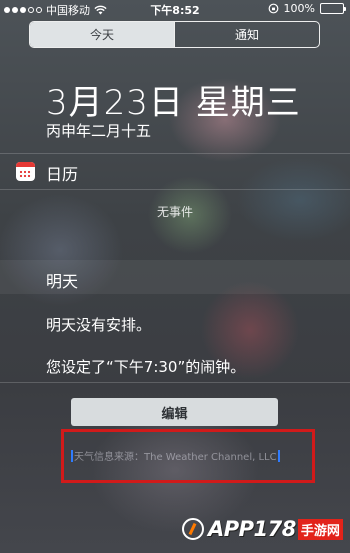 The image size is (350, 553). I want to click on status-right: 100%, so click(307, 8).